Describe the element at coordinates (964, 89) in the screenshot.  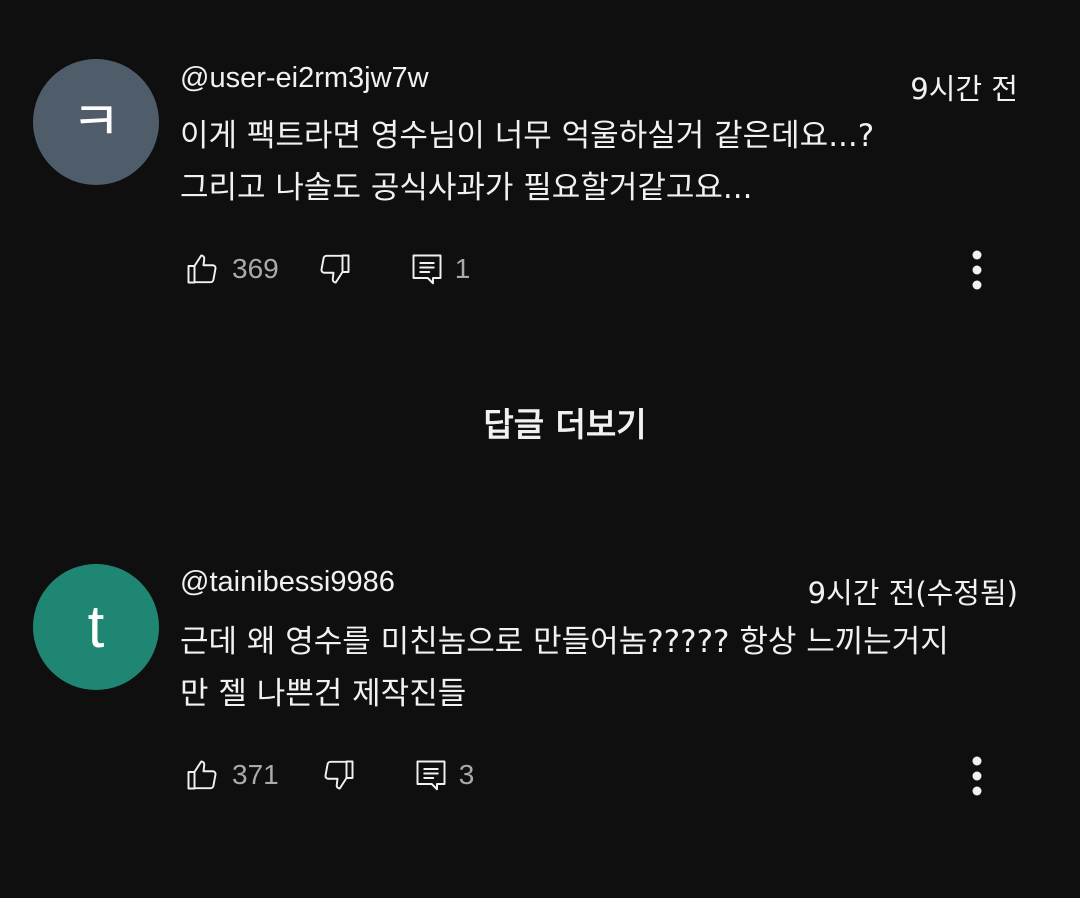
I see `comment-time: 9시간 전` at that location.